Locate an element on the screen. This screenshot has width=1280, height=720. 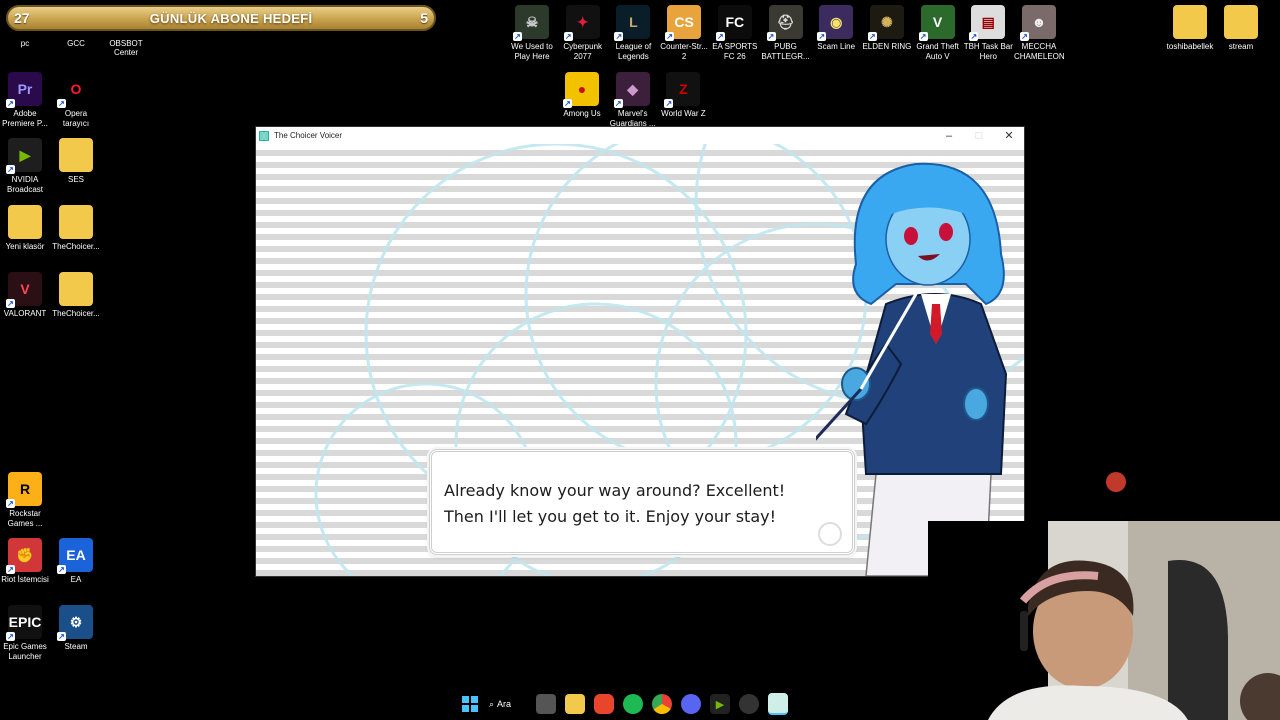
desktop-icon-cyberpunk: ✦ ↗ Cyberpunk 2077 is located at coordinates (583, 33).